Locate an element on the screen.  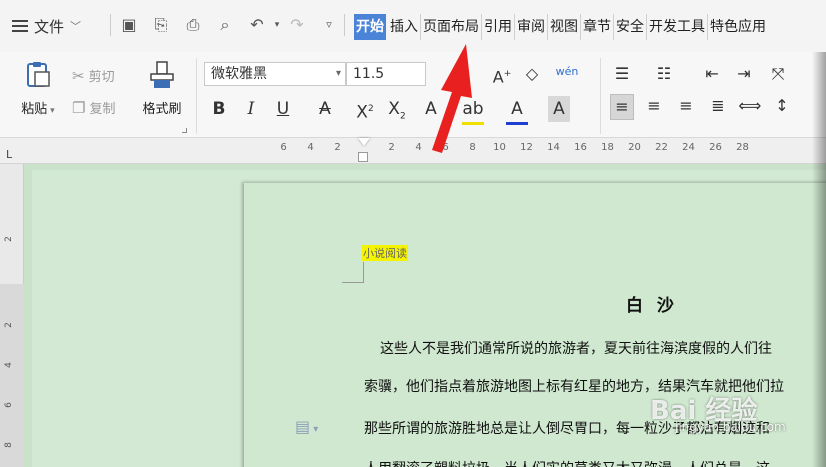
line-spacing-icon: ↕ is located at coordinates (782, 106).